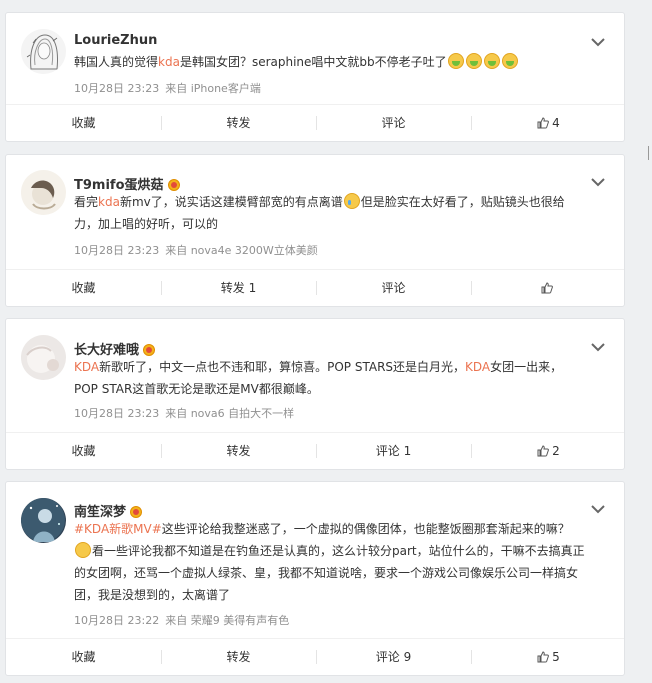 The image size is (652, 683). I want to click on laugh-cry-emoji-icon, so click(351, 201).